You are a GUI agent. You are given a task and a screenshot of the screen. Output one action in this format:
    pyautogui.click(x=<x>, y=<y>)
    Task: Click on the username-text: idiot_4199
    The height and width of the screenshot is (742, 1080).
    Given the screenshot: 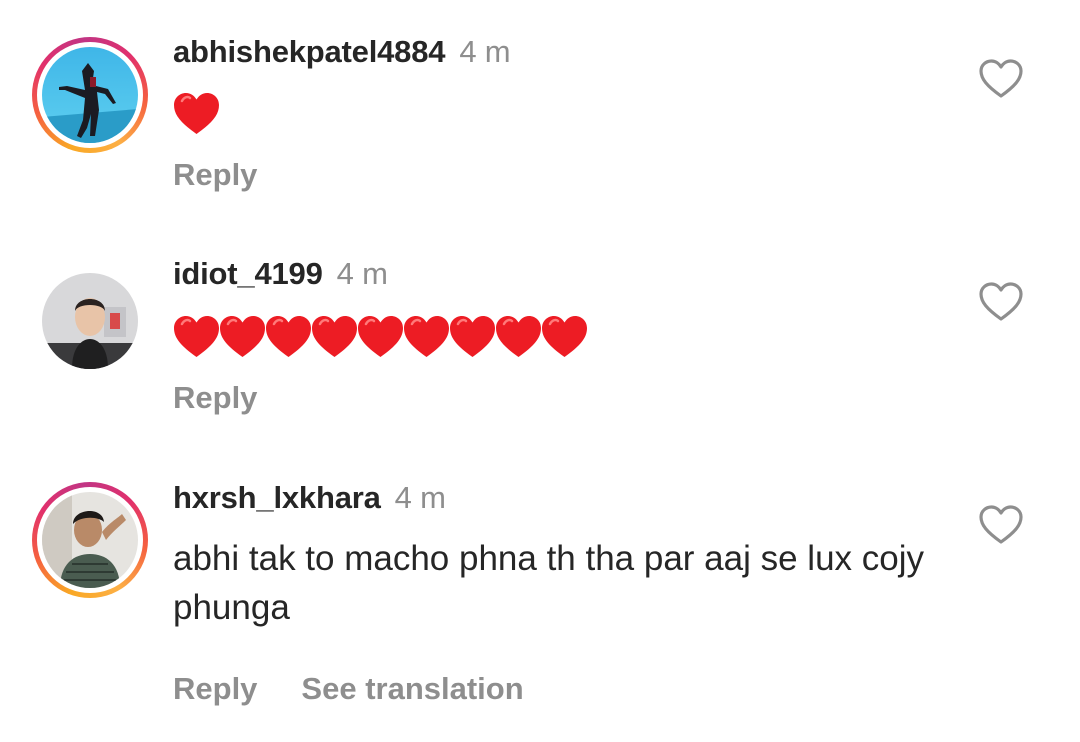 What is the action you would take?
    pyautogui.click(x=248, y=273)
    